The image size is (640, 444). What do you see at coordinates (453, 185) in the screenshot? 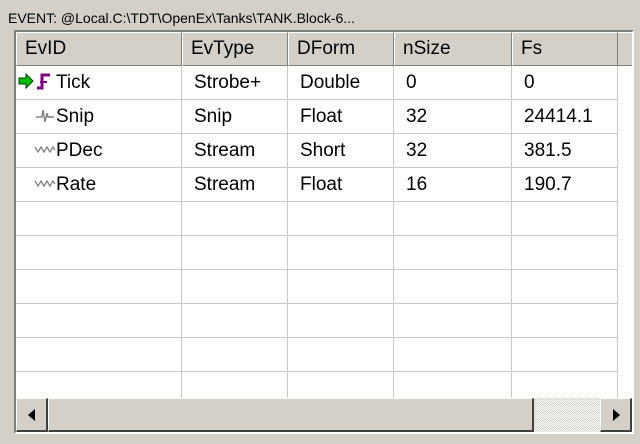
I see `cell-nsize: 16` at bounding box center [453, 185].